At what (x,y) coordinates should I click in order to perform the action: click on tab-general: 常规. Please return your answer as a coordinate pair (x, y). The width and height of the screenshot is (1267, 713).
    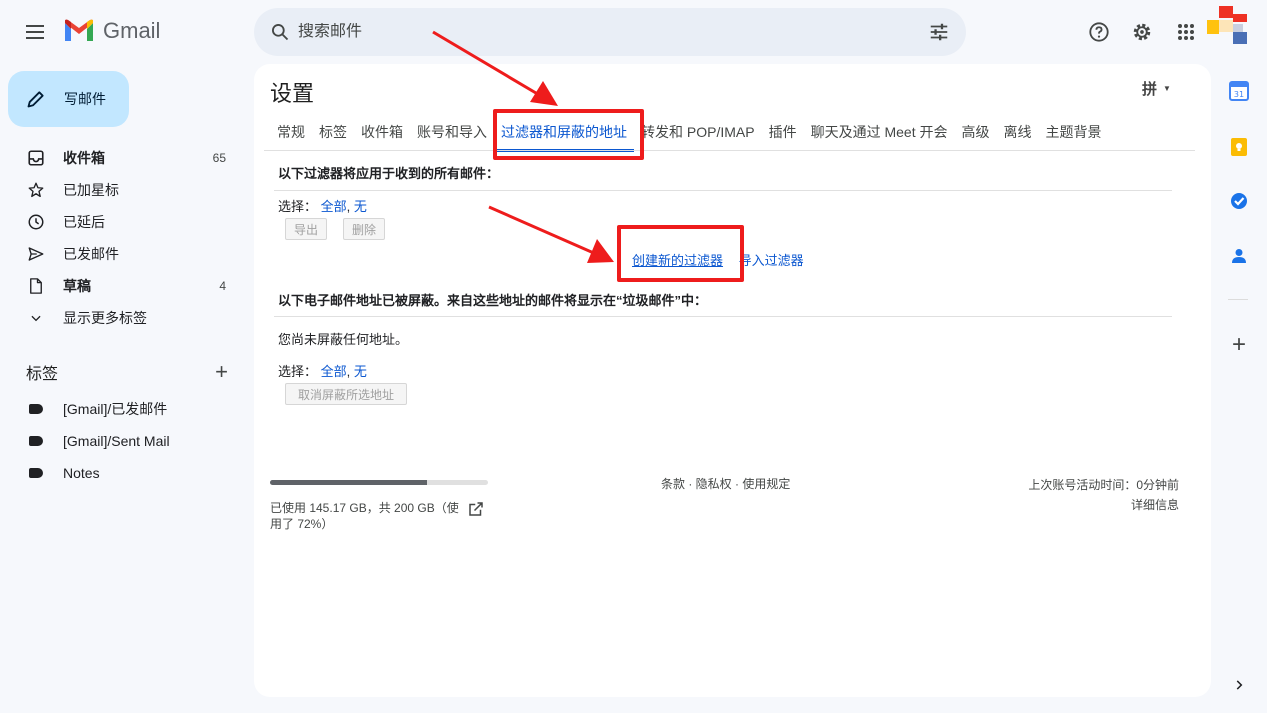
    Looking at the image, I should click on (291, 133).